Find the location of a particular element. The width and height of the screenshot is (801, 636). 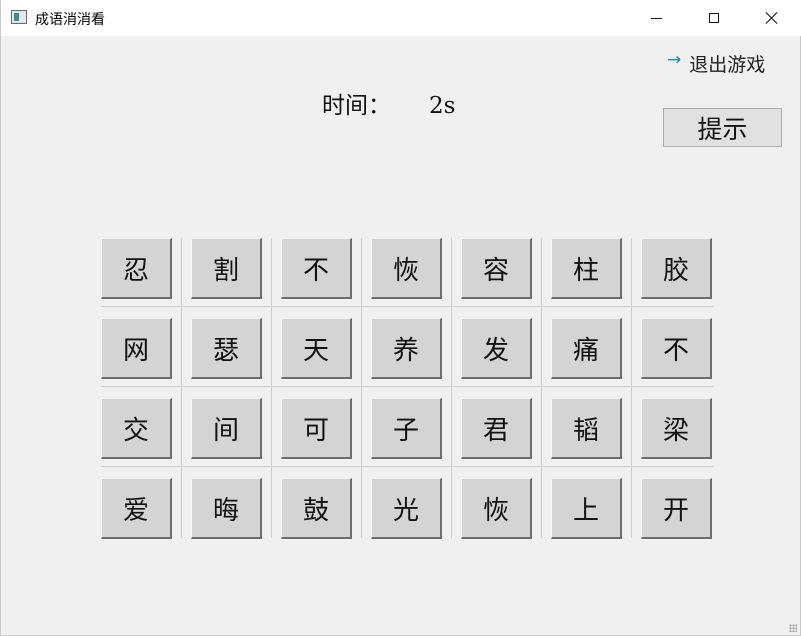

idiom-tile: 晦 is located at coordinates (226, 508).